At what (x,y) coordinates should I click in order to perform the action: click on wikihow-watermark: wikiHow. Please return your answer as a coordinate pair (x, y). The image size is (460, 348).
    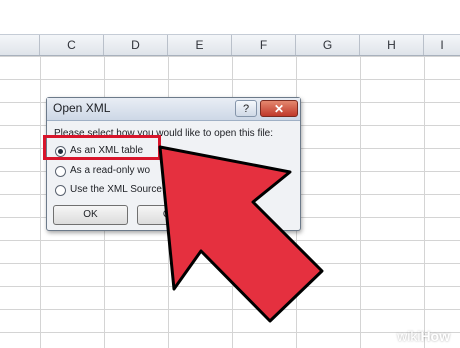
    Looking at the image, I should click on (423, 336).